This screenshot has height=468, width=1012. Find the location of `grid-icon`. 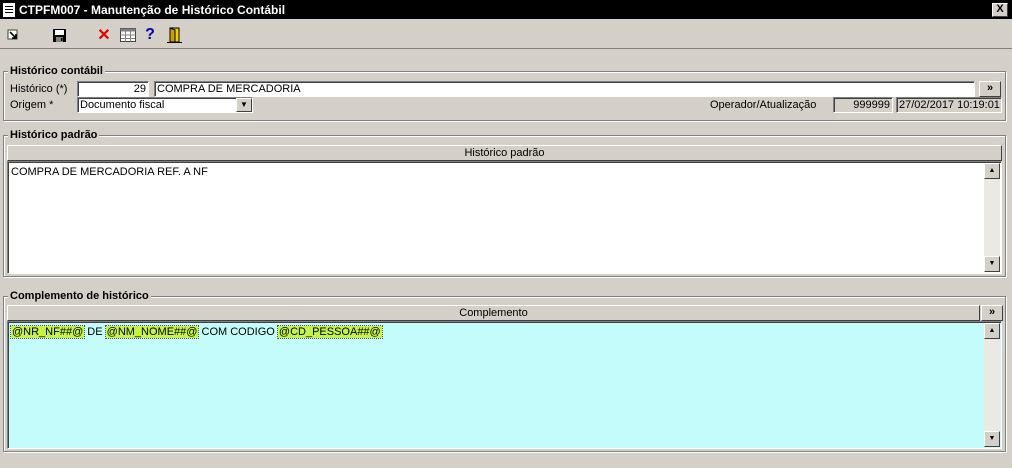

grid-icon is located at coordinates (128, 35).